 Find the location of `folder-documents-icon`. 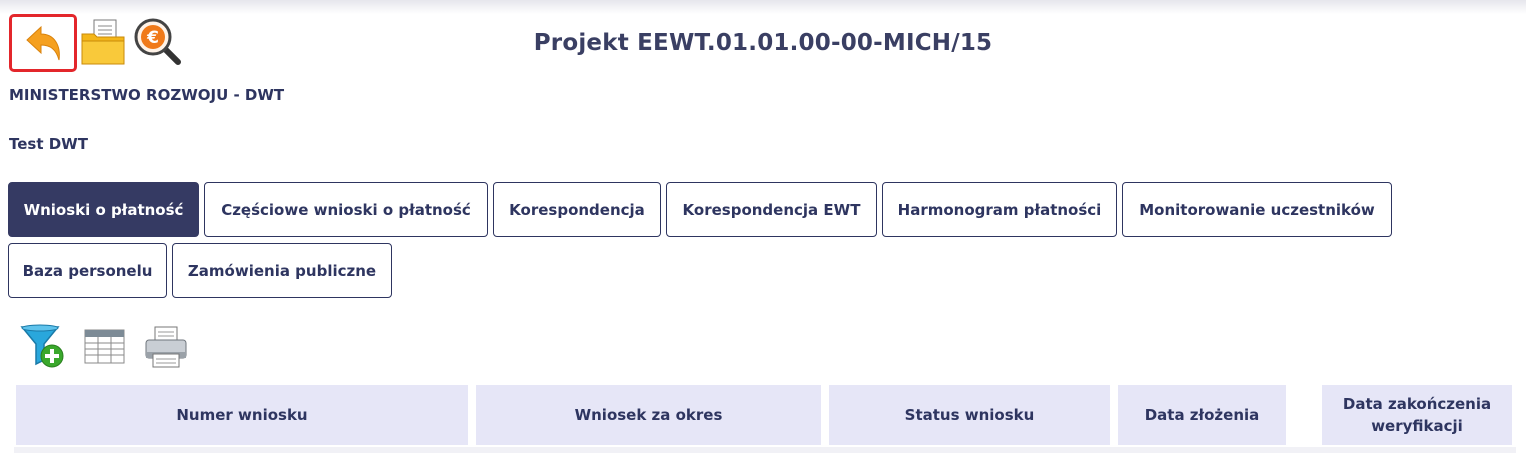

folder-documents-icon is located at coordinates (103, 42).